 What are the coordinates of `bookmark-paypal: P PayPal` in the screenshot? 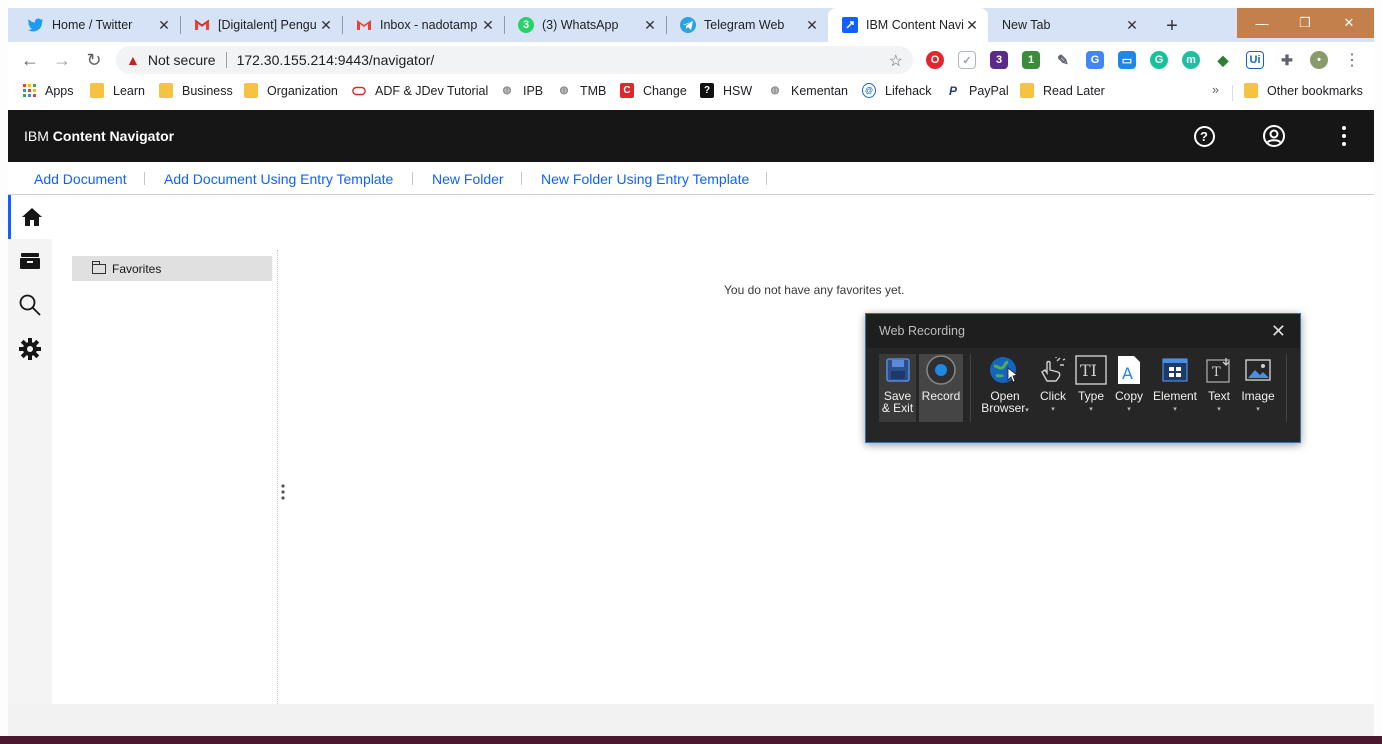 It's located at (977, 90).